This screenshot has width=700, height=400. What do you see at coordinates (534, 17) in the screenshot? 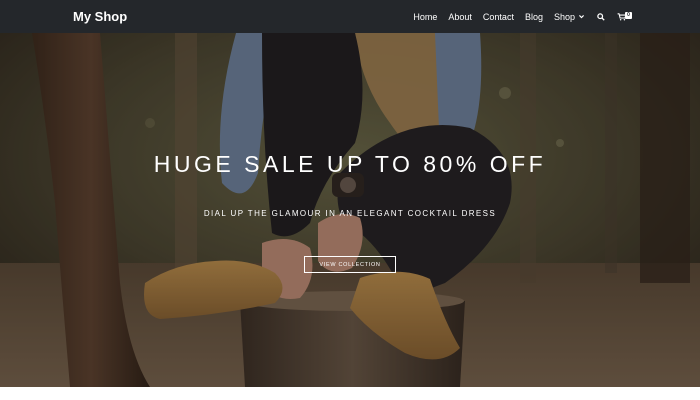
I see `nav-blog: Blog` at bounding box center [534, 17].